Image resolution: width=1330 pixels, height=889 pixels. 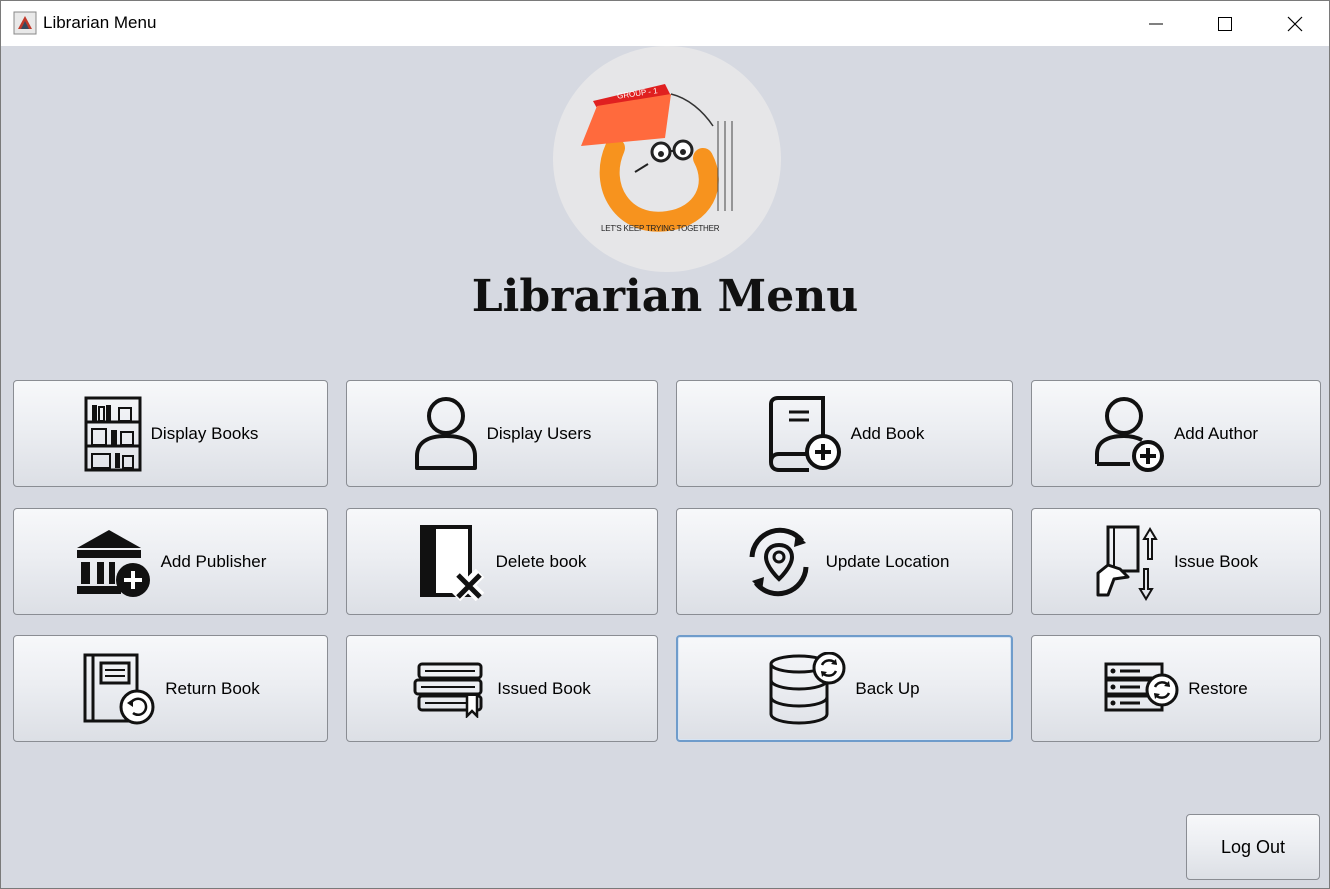 What do you see at coordinates (1216, 433) in the screenshot?
I see `add-author-label: Add Author` at bounding box center [1216, 433].